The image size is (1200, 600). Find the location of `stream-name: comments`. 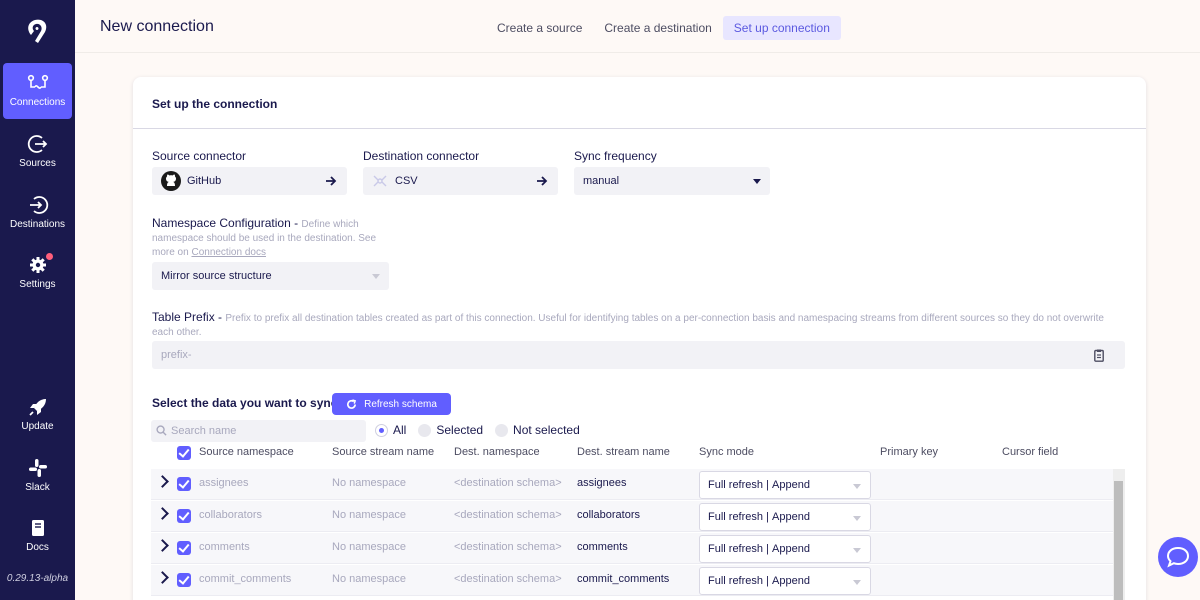

stream-name: comments is located at coordinates (224, 547).